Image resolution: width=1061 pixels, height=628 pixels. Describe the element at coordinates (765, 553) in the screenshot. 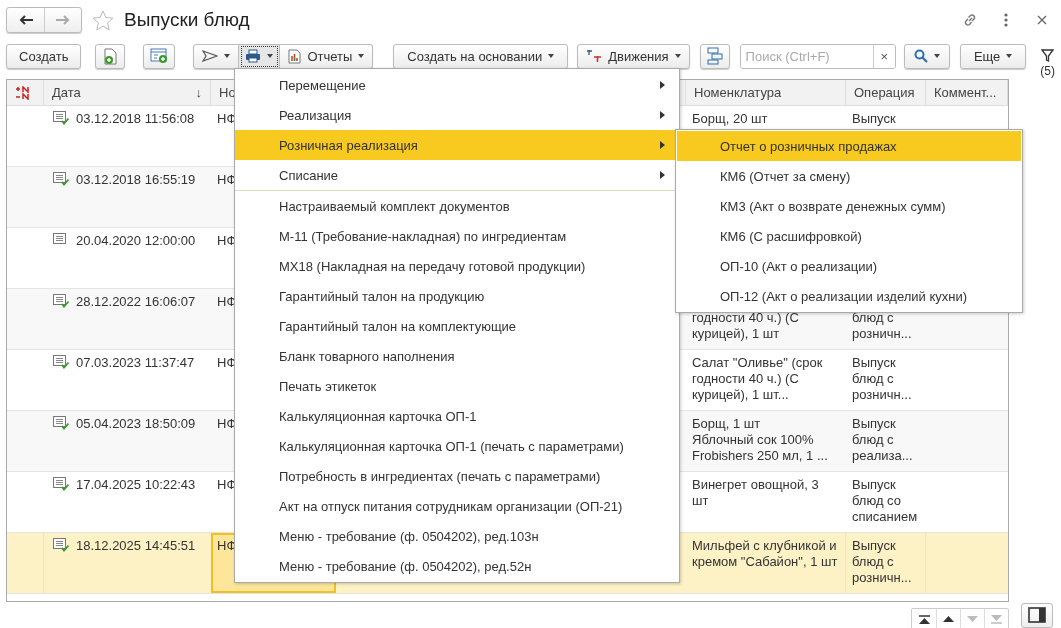

I see `nomenclature-cell: Мильфей с клубникой и кремом "Сабайон", 1 шт` at that location.